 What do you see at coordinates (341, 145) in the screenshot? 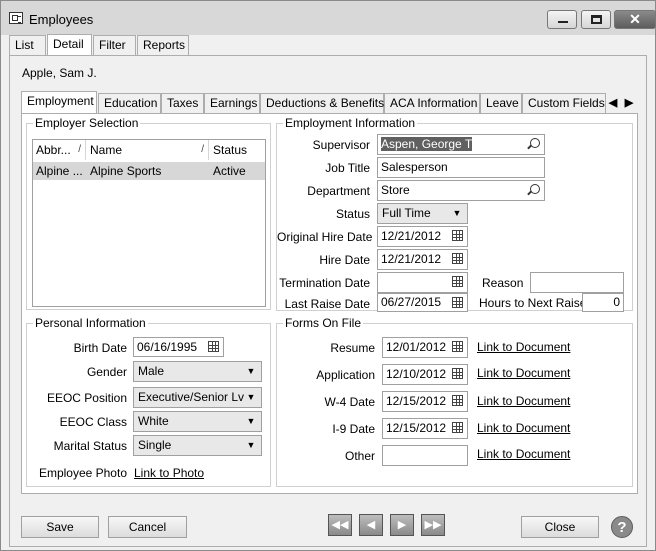
I see `supervisor-label: Supervisor` at bounding box center [341, 145].